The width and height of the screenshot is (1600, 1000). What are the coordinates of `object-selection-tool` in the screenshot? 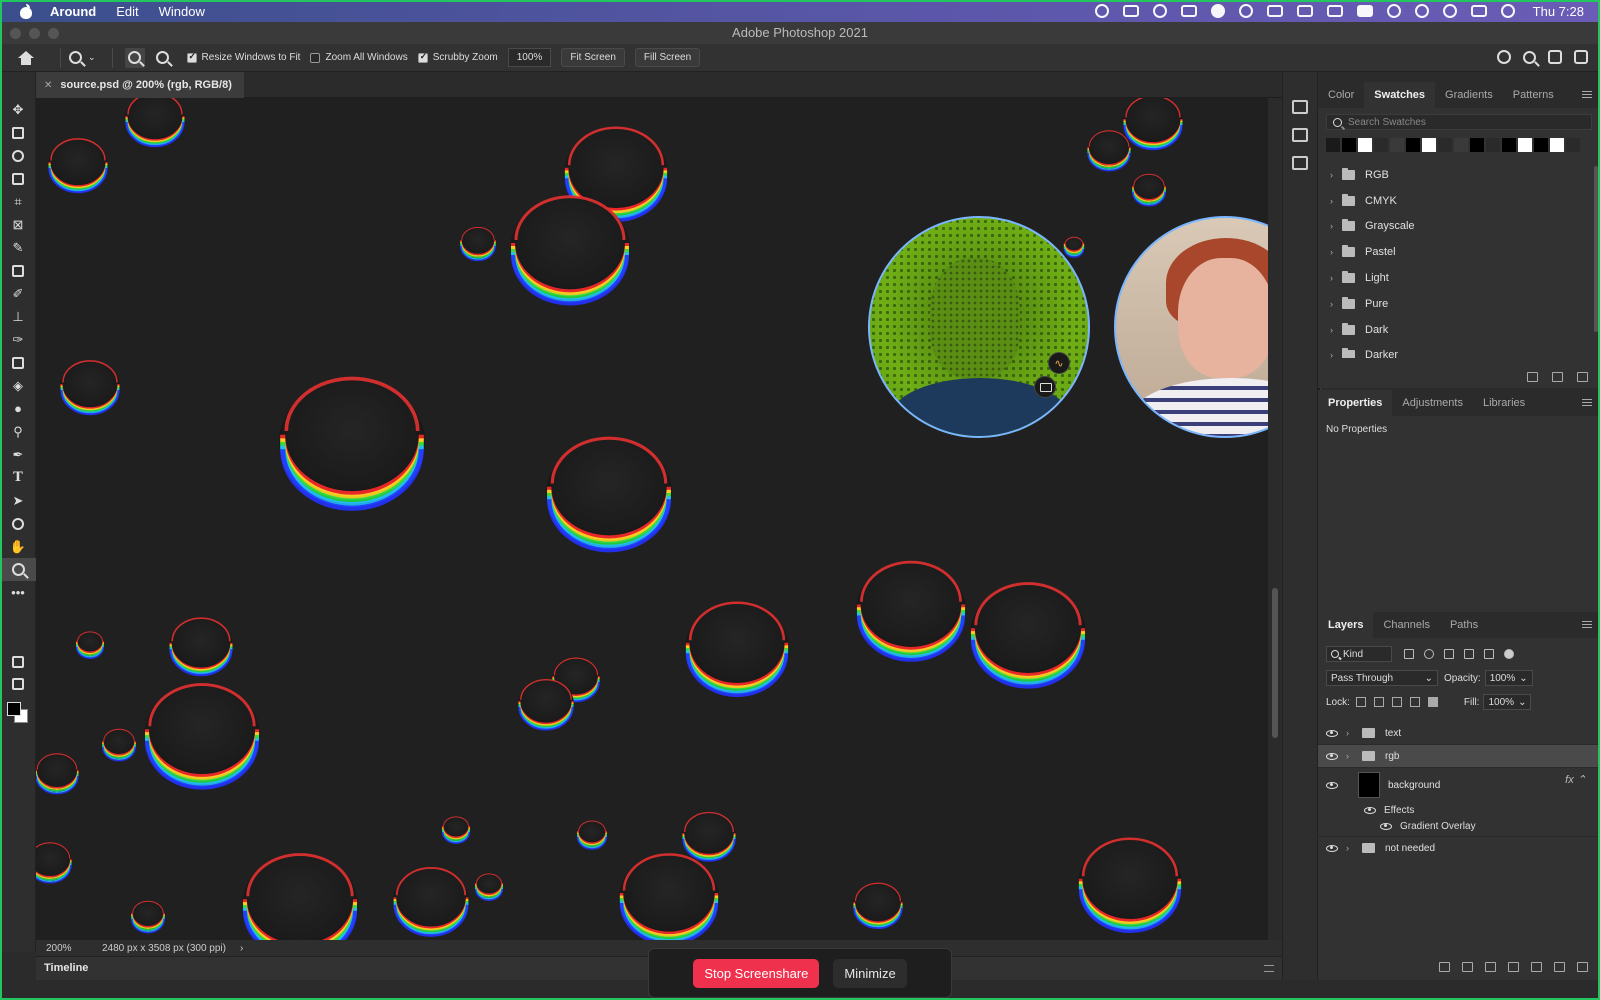 It's located at (18, 178).